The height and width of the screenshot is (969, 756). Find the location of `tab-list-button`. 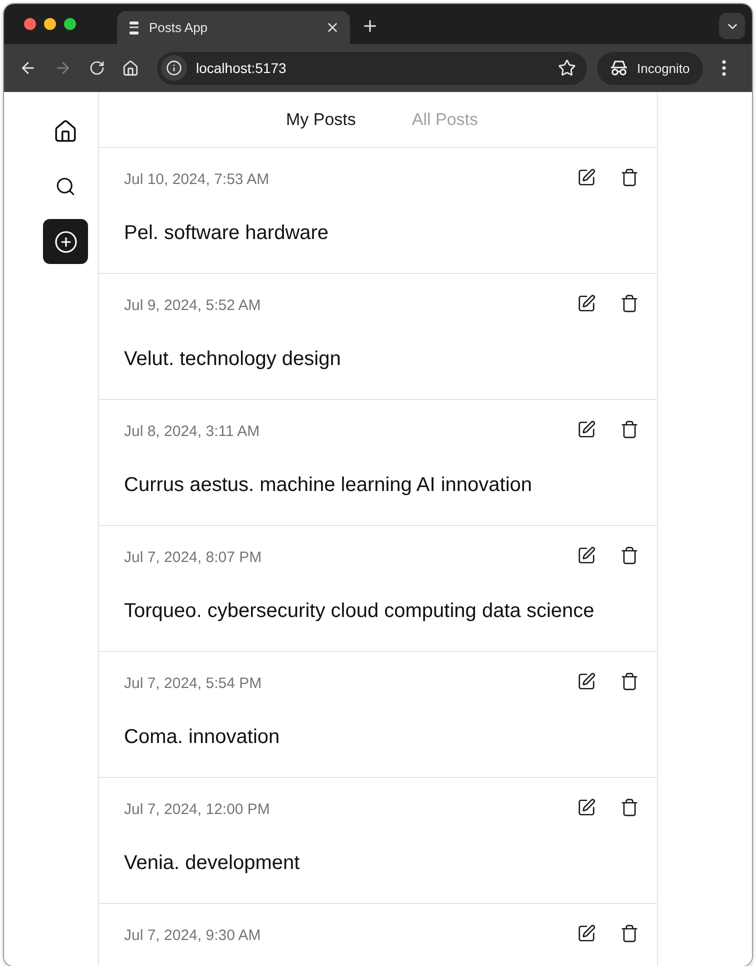

tab-list-button is located at coordinates (732, 26).